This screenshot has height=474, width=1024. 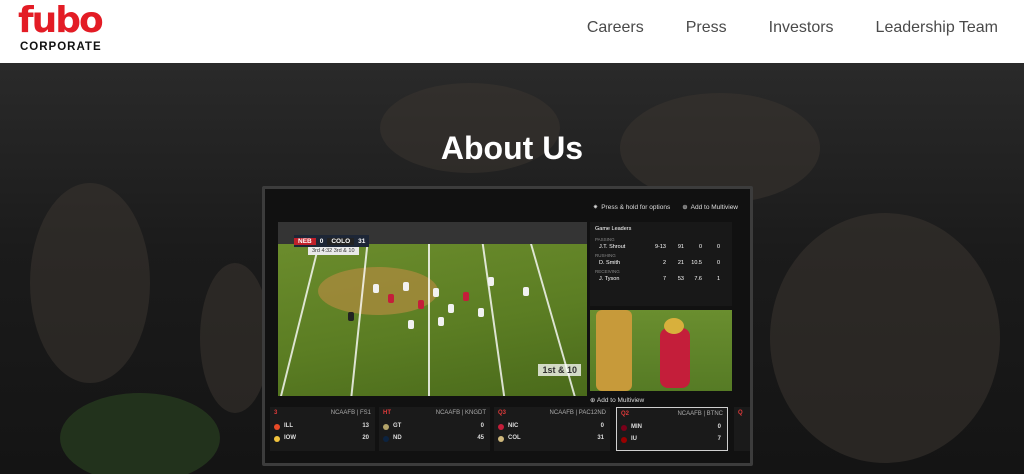 What do you see at coordinates (710, 207) in the screenshot?
I see `add-multiview-top: ⊕ Add to Multiview` at bounding box center [710, 207].